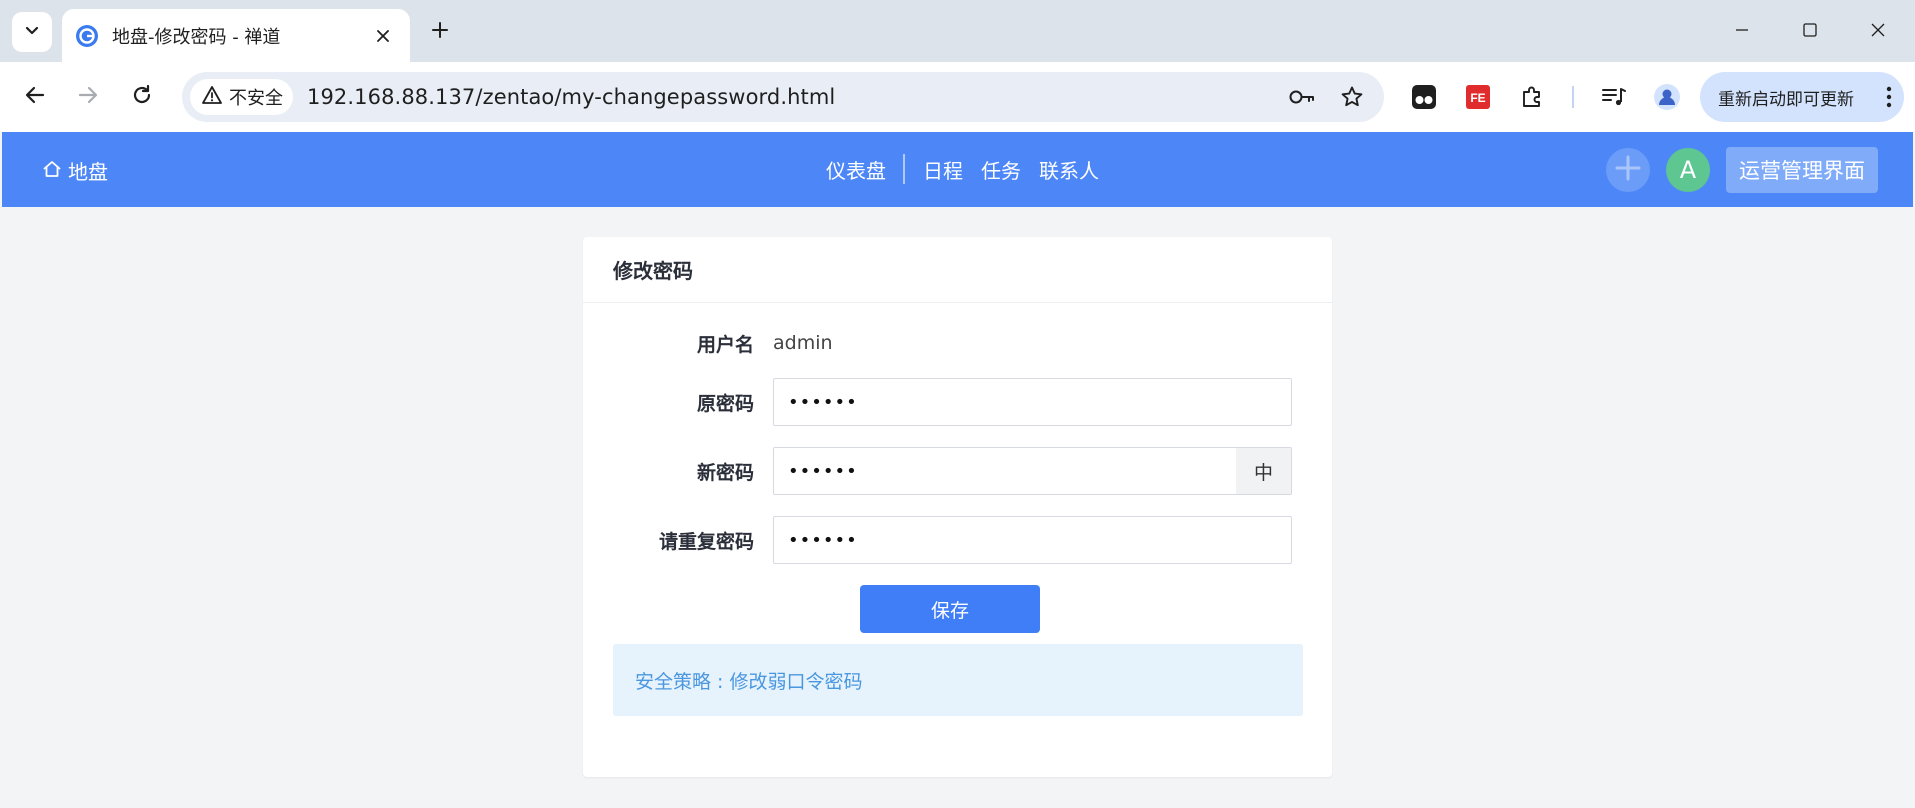 This screenshot has height=808, width=1915. I want to click on user-avatar: A, so click(1688, 170).